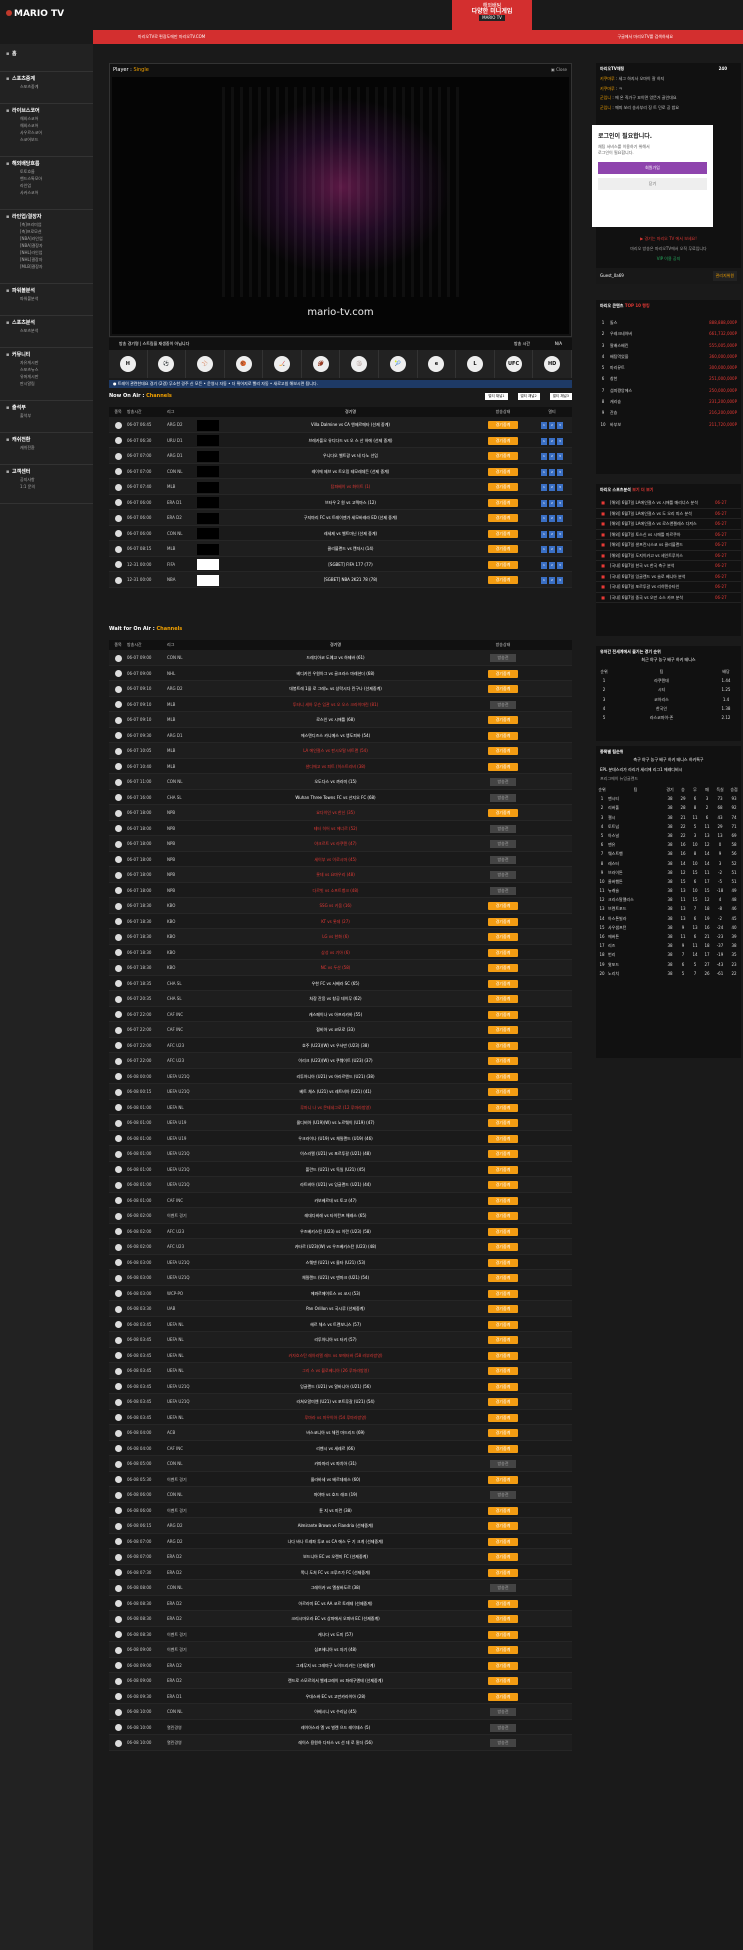 Image resolution: width=743 pixels, height=1950 pixels. I want to click on row-match: Pan Orillon vs 국시루 (선제중계), so click(335, 1308).